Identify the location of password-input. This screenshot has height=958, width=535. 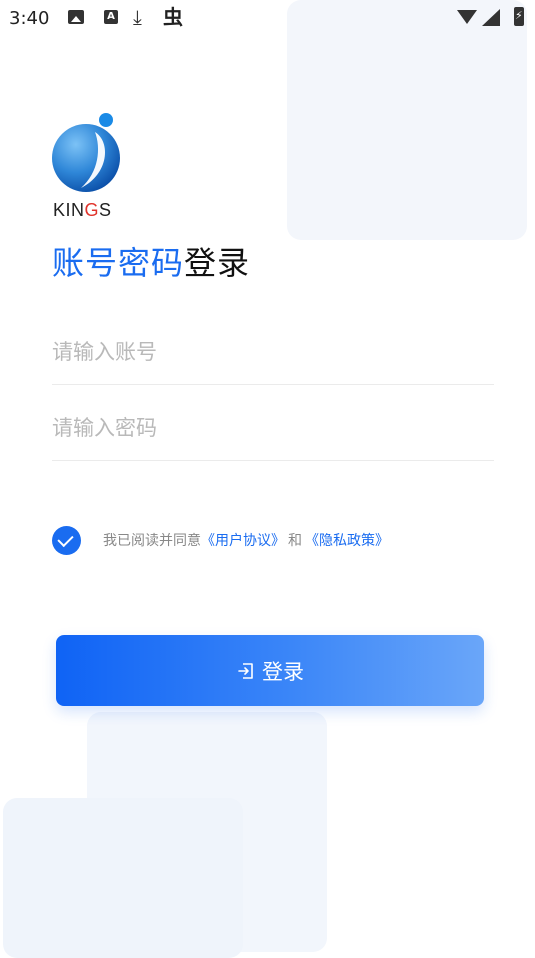
(273, 428).